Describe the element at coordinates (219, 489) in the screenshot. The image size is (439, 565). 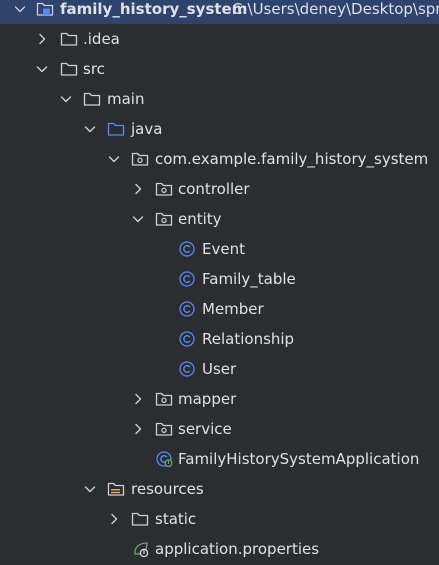
I see `tree-node-resources: resources` at that location.